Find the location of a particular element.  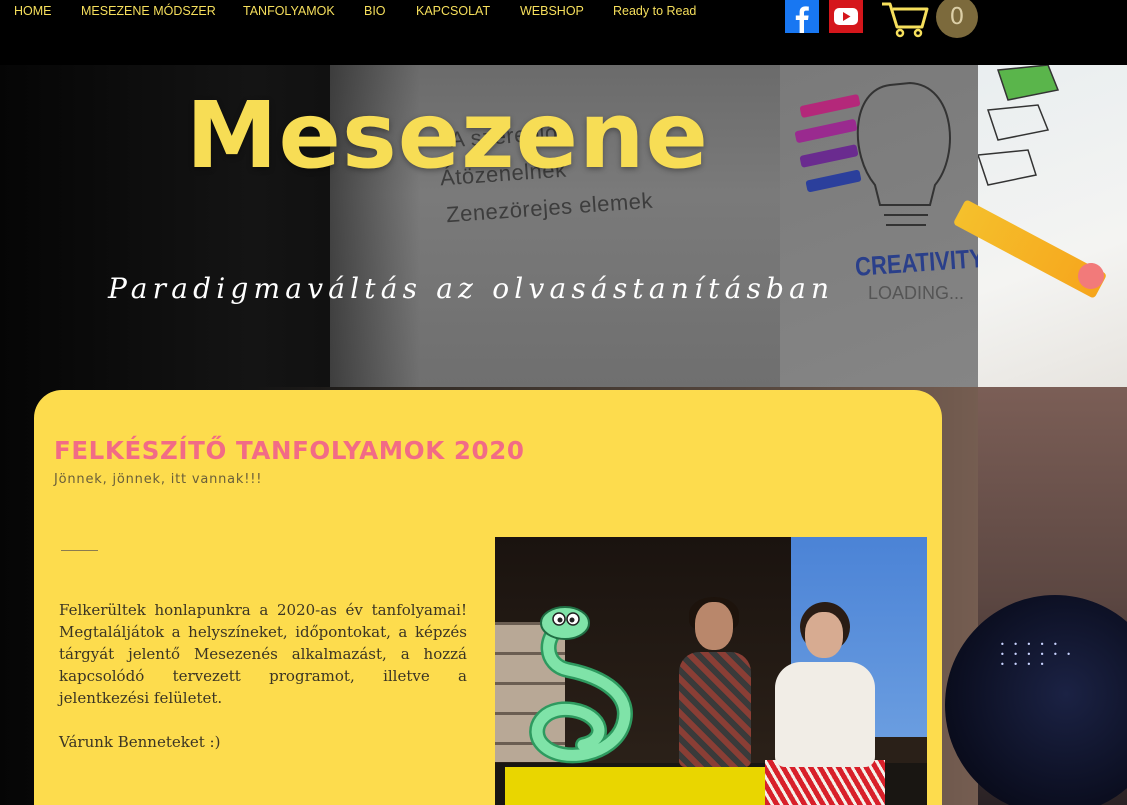

snake-cartoon-icon is located at coordinates (581, 685).